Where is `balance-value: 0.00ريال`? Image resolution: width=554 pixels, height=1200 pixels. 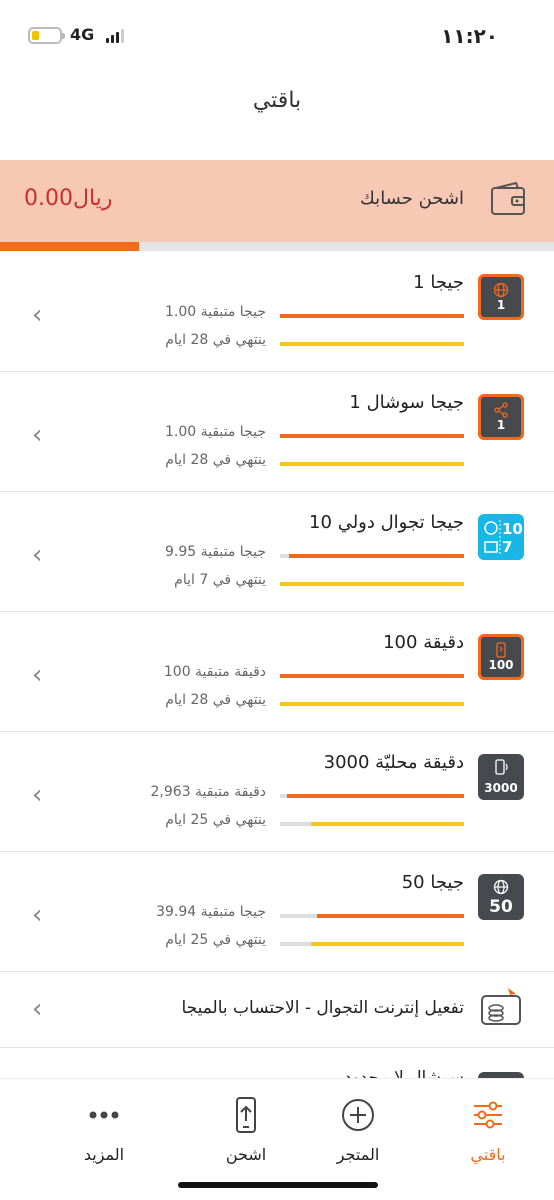 balance-value: 0.00ريال is located at coordinates (68, 198).